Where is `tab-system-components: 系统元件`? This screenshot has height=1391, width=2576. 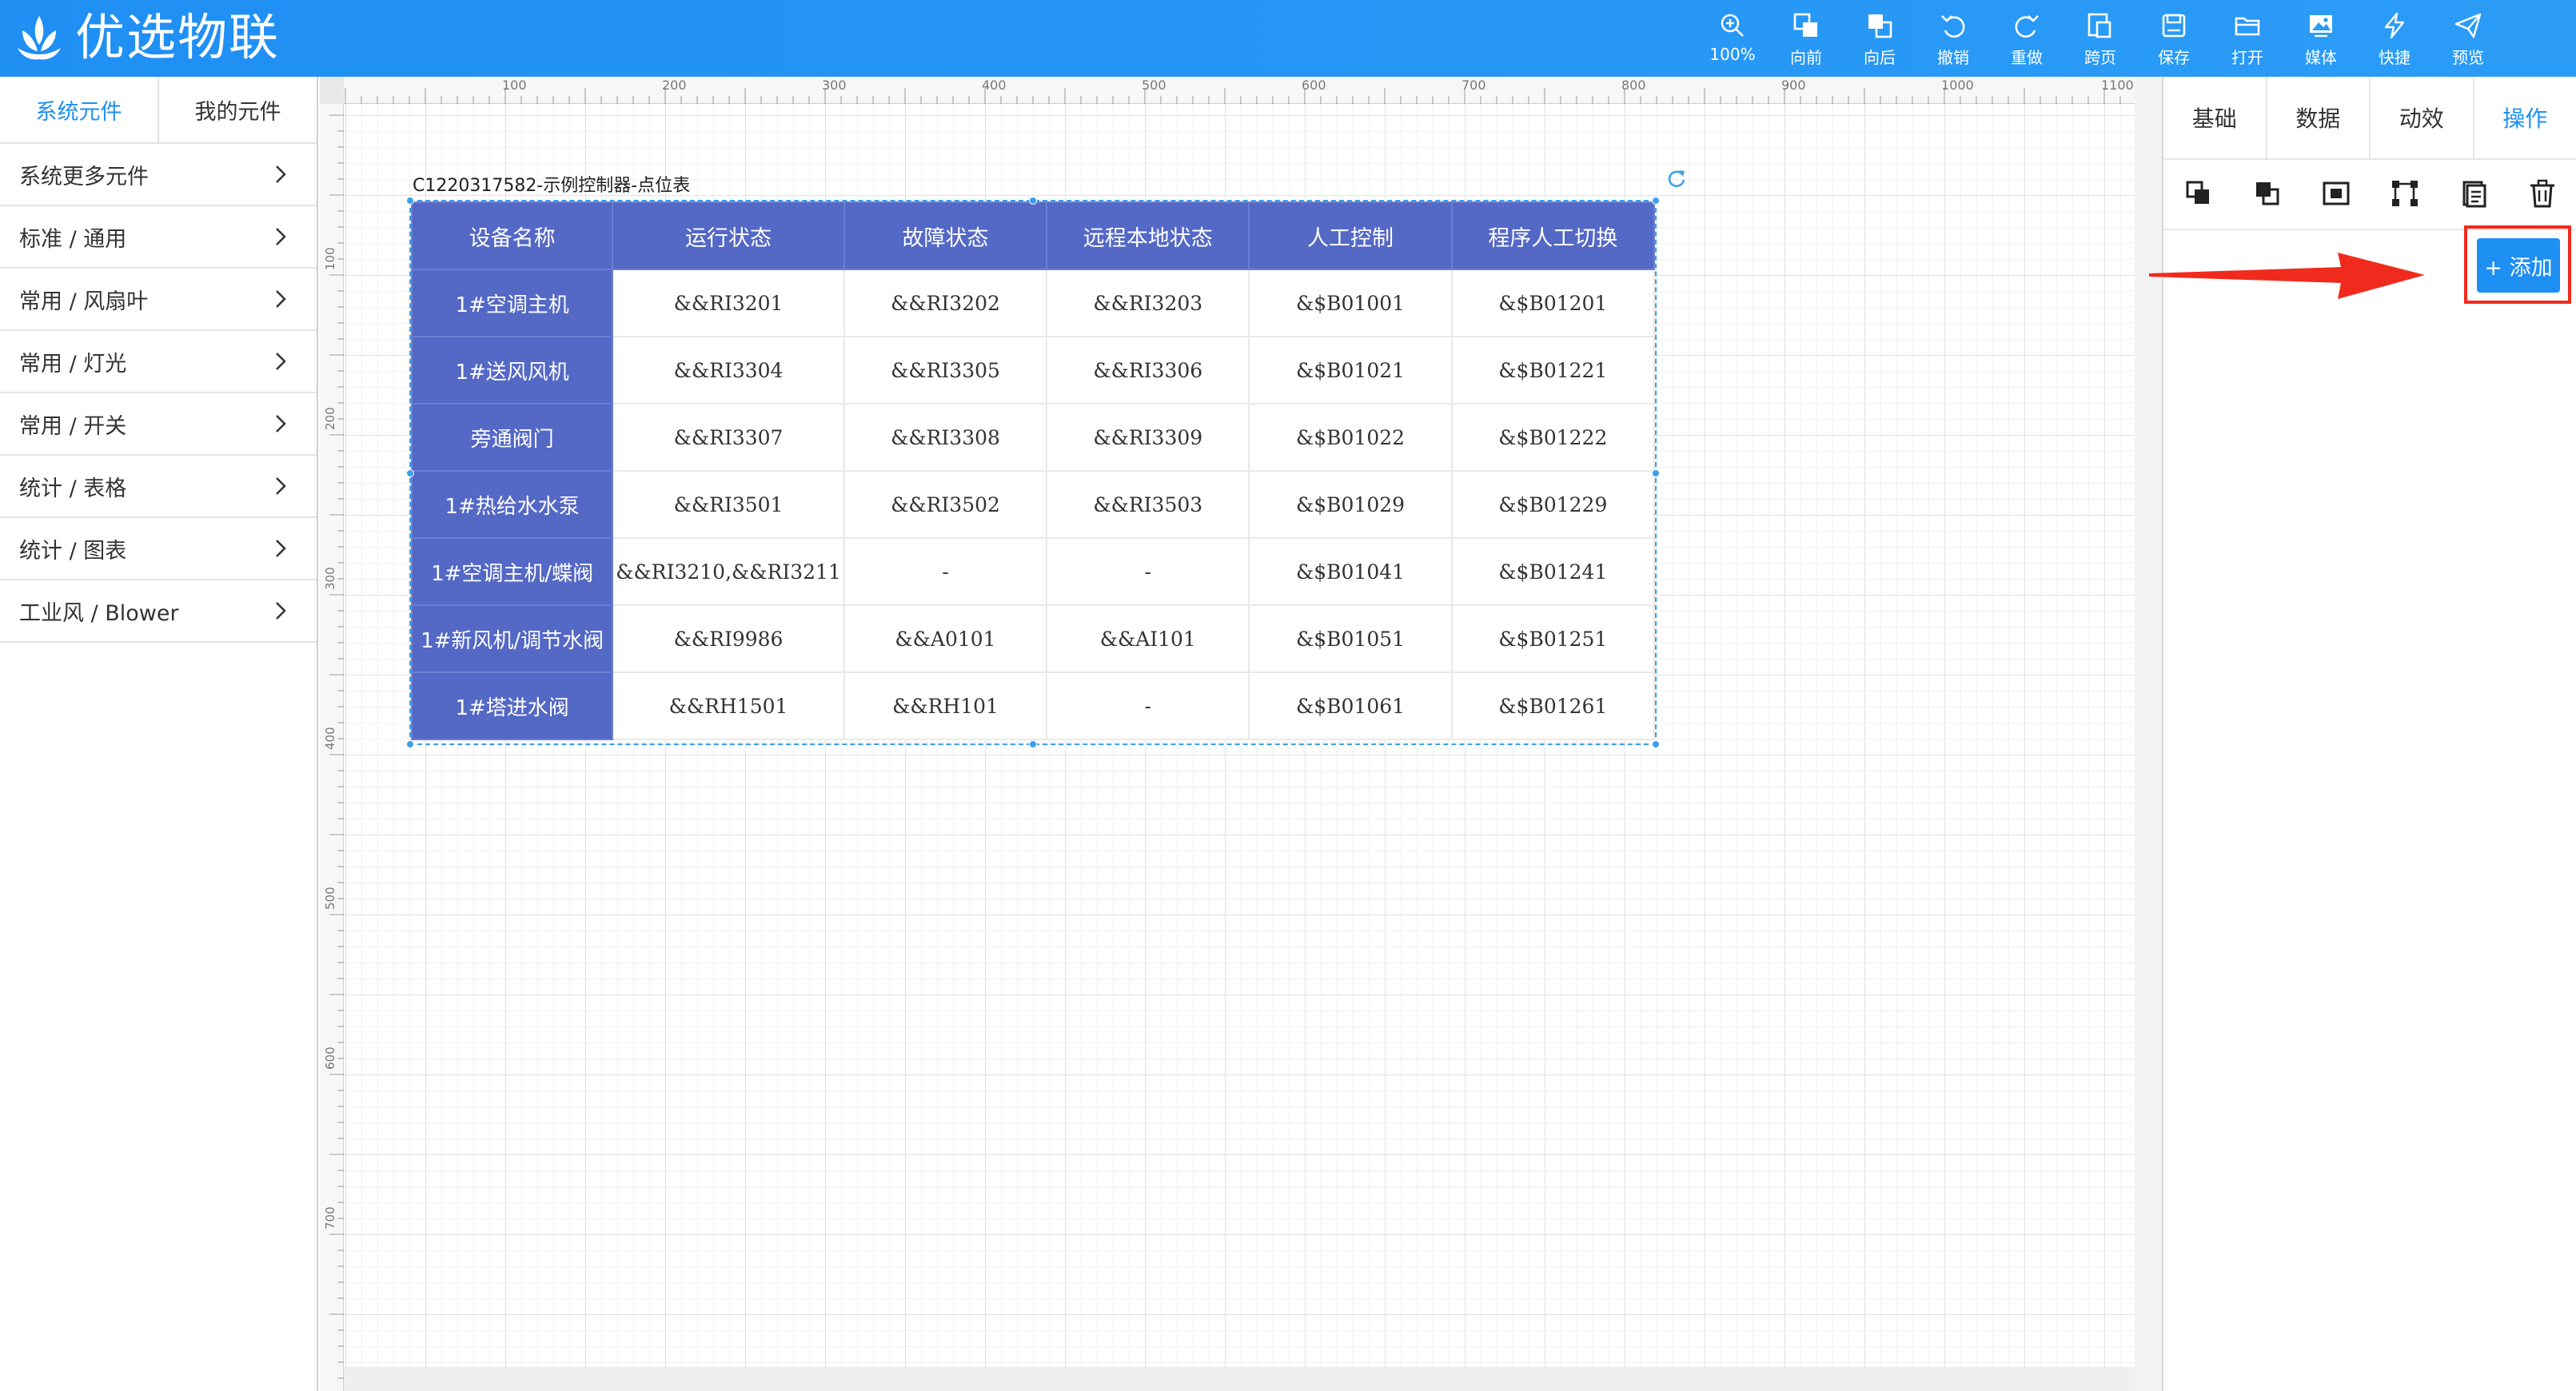
tab-system-components: 系统元件 is located at coordinates (79, 109).